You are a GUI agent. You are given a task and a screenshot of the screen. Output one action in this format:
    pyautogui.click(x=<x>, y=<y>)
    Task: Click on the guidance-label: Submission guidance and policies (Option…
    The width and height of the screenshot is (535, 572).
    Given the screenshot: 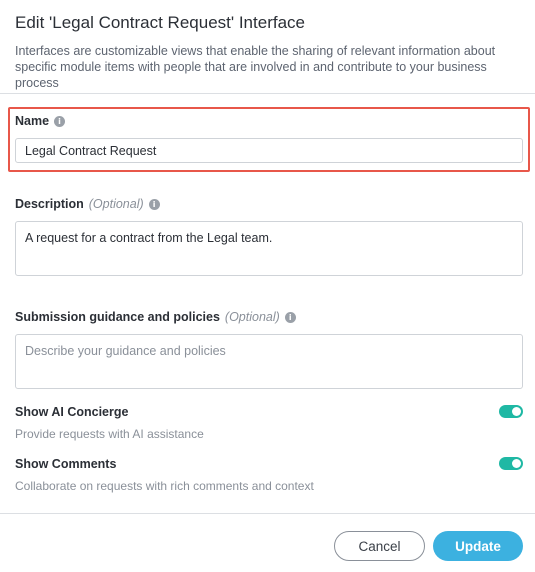 What is the action you would take?
    pyautogui.click(x=155, y=317)
    